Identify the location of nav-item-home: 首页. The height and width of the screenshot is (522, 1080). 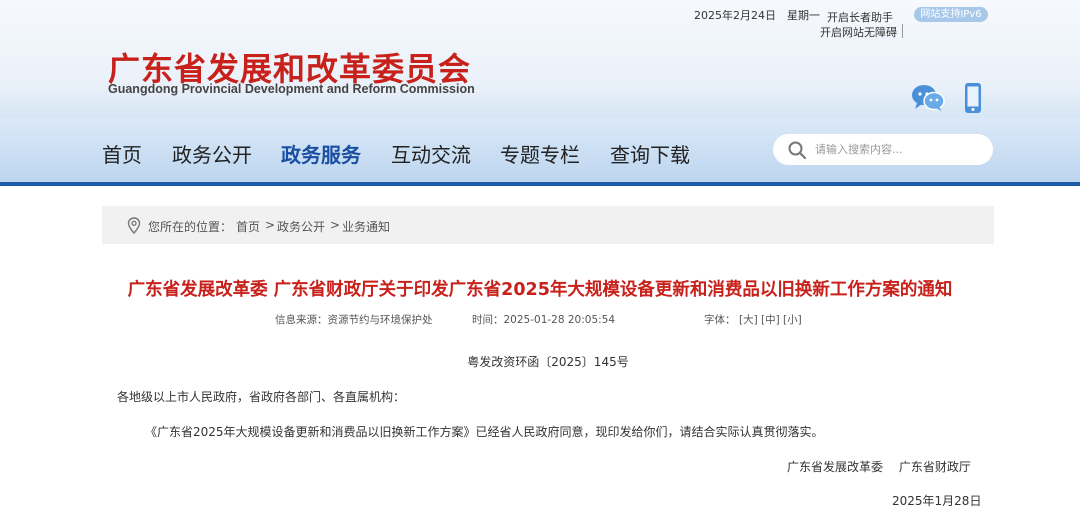
(122, 153).